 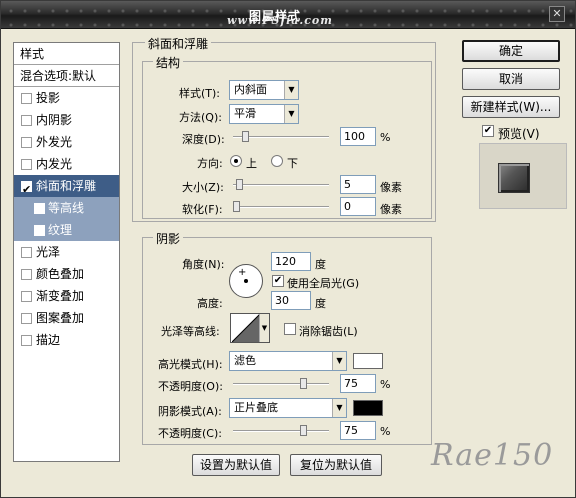 I want to click on style-item-label: 颜色叠加, so click(x=60, y=274).